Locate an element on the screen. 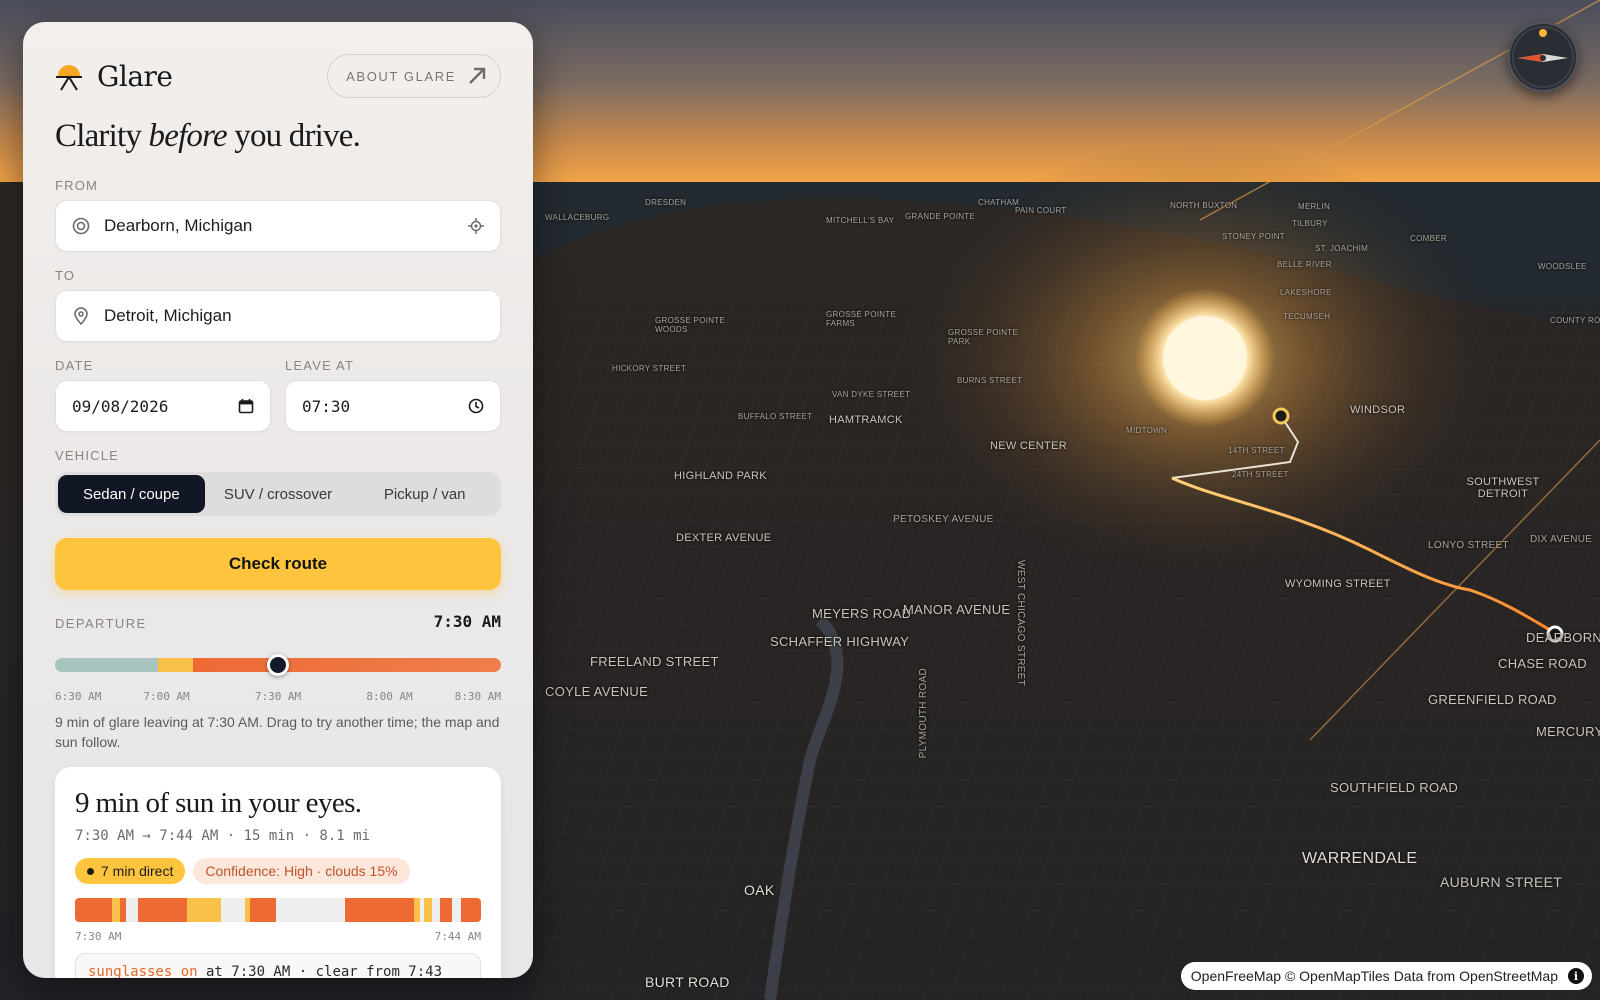 This screenshot has width=1600, height=1000. map-label: DEXTER AVENUE is located at coordinates (724, 538).